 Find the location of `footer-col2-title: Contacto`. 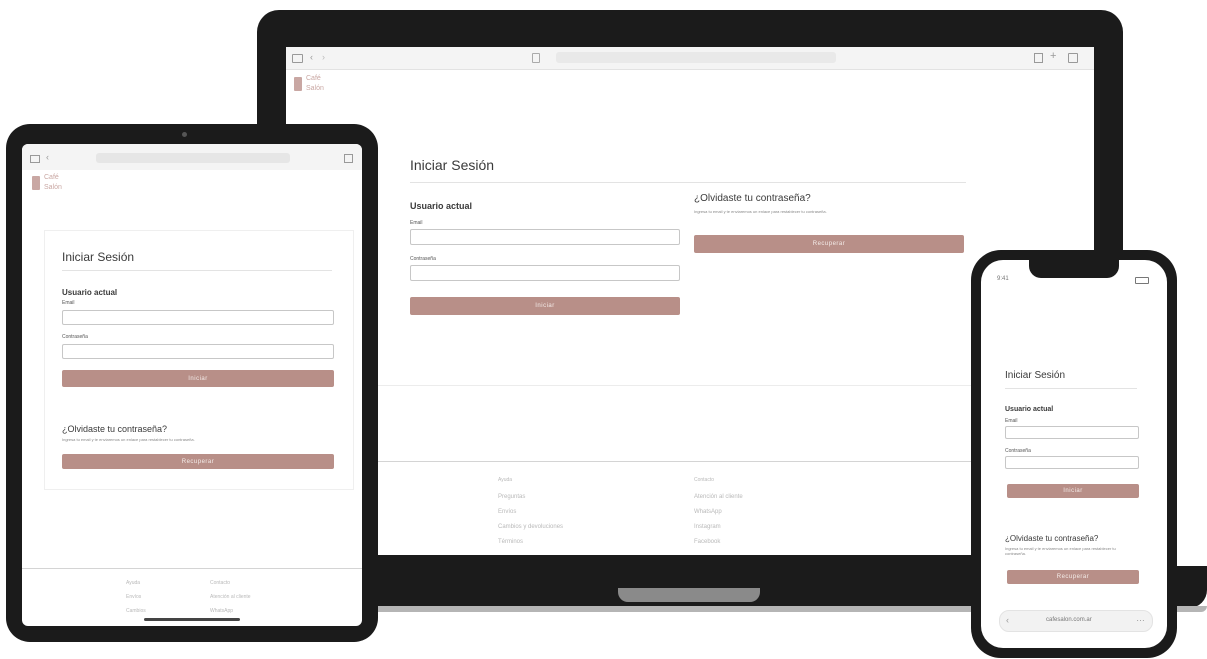

footer-col2-title: Contacto is located at coordinates (704, 480).